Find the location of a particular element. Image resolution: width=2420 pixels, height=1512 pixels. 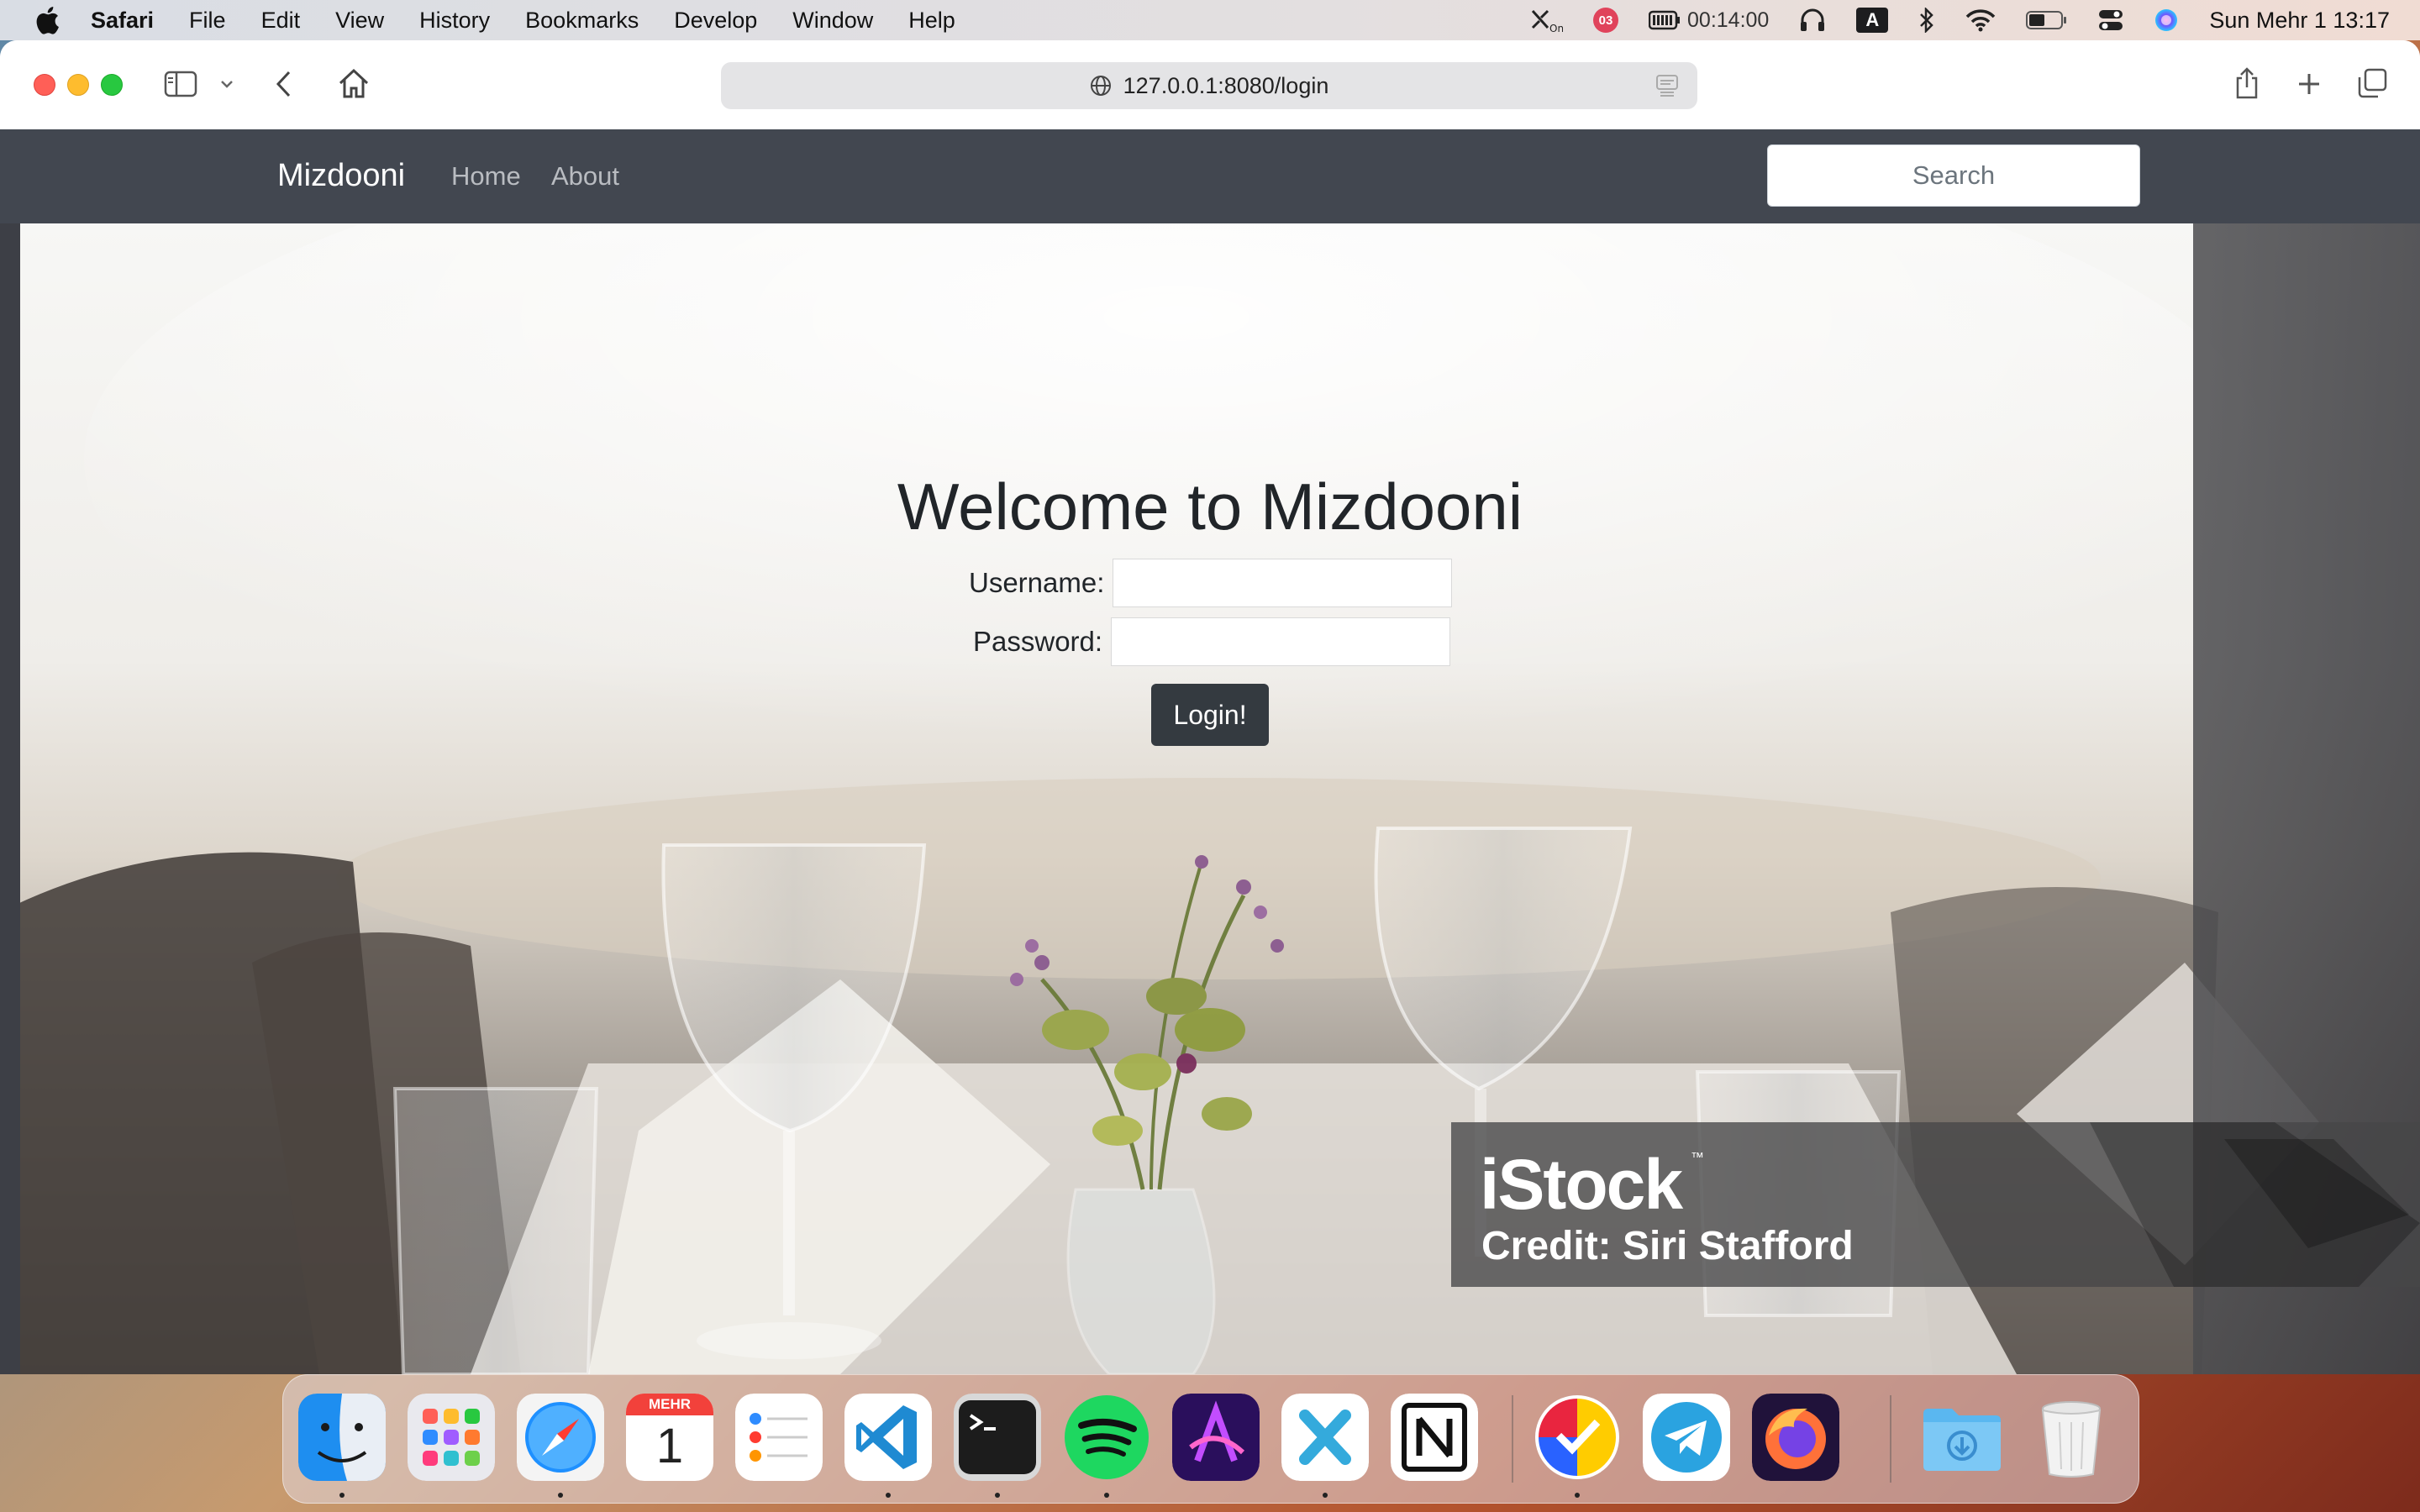

control-center-icon is located at coordinates (2110, 20).